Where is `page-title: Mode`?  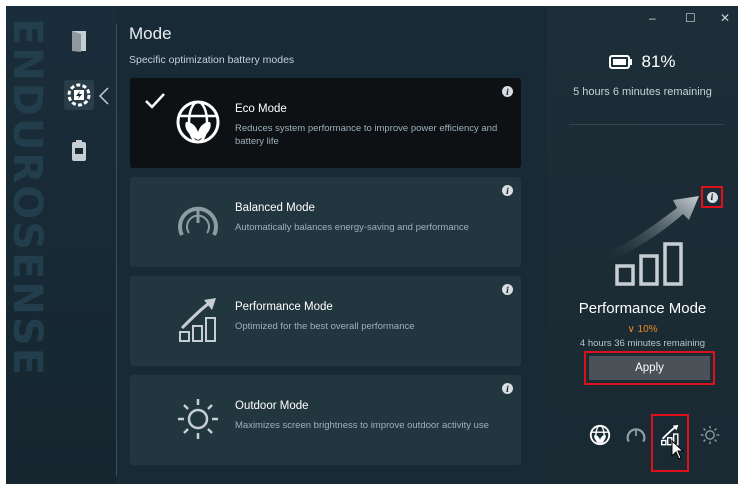
page-title: Mode is located at coordinates (150, 33).